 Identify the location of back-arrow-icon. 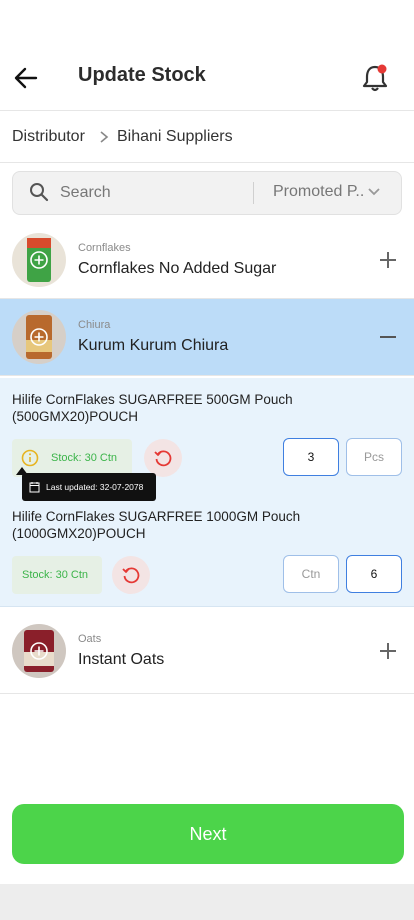
(26, 78).